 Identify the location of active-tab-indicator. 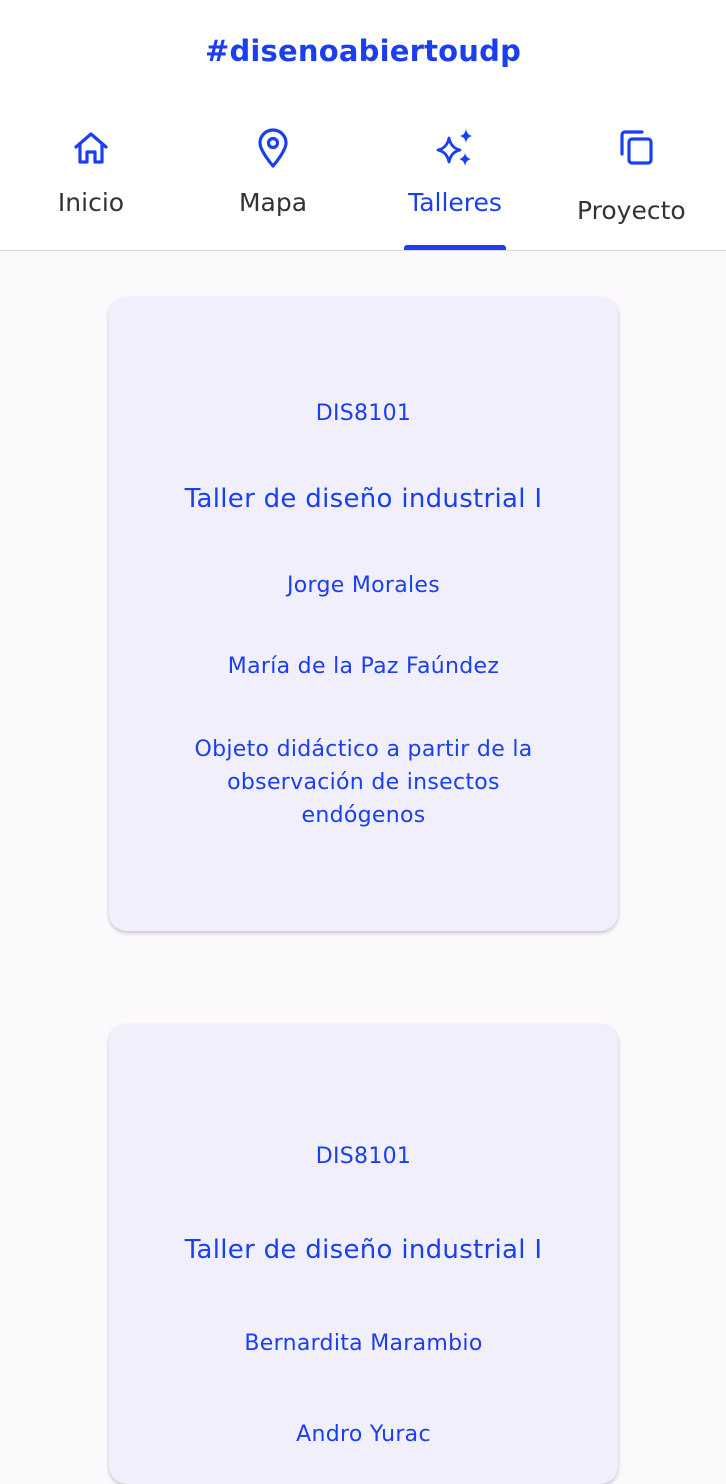
(455, 247).